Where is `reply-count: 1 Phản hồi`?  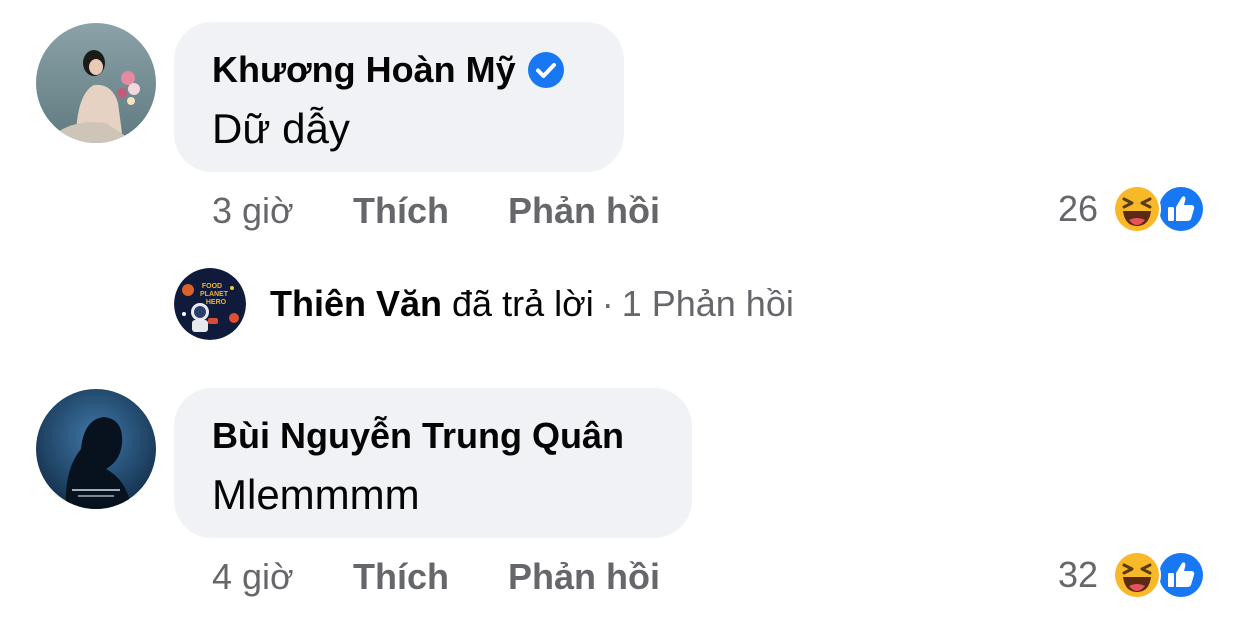 reply-count: 1 Phản hồi is located at coordinates (708, 304).